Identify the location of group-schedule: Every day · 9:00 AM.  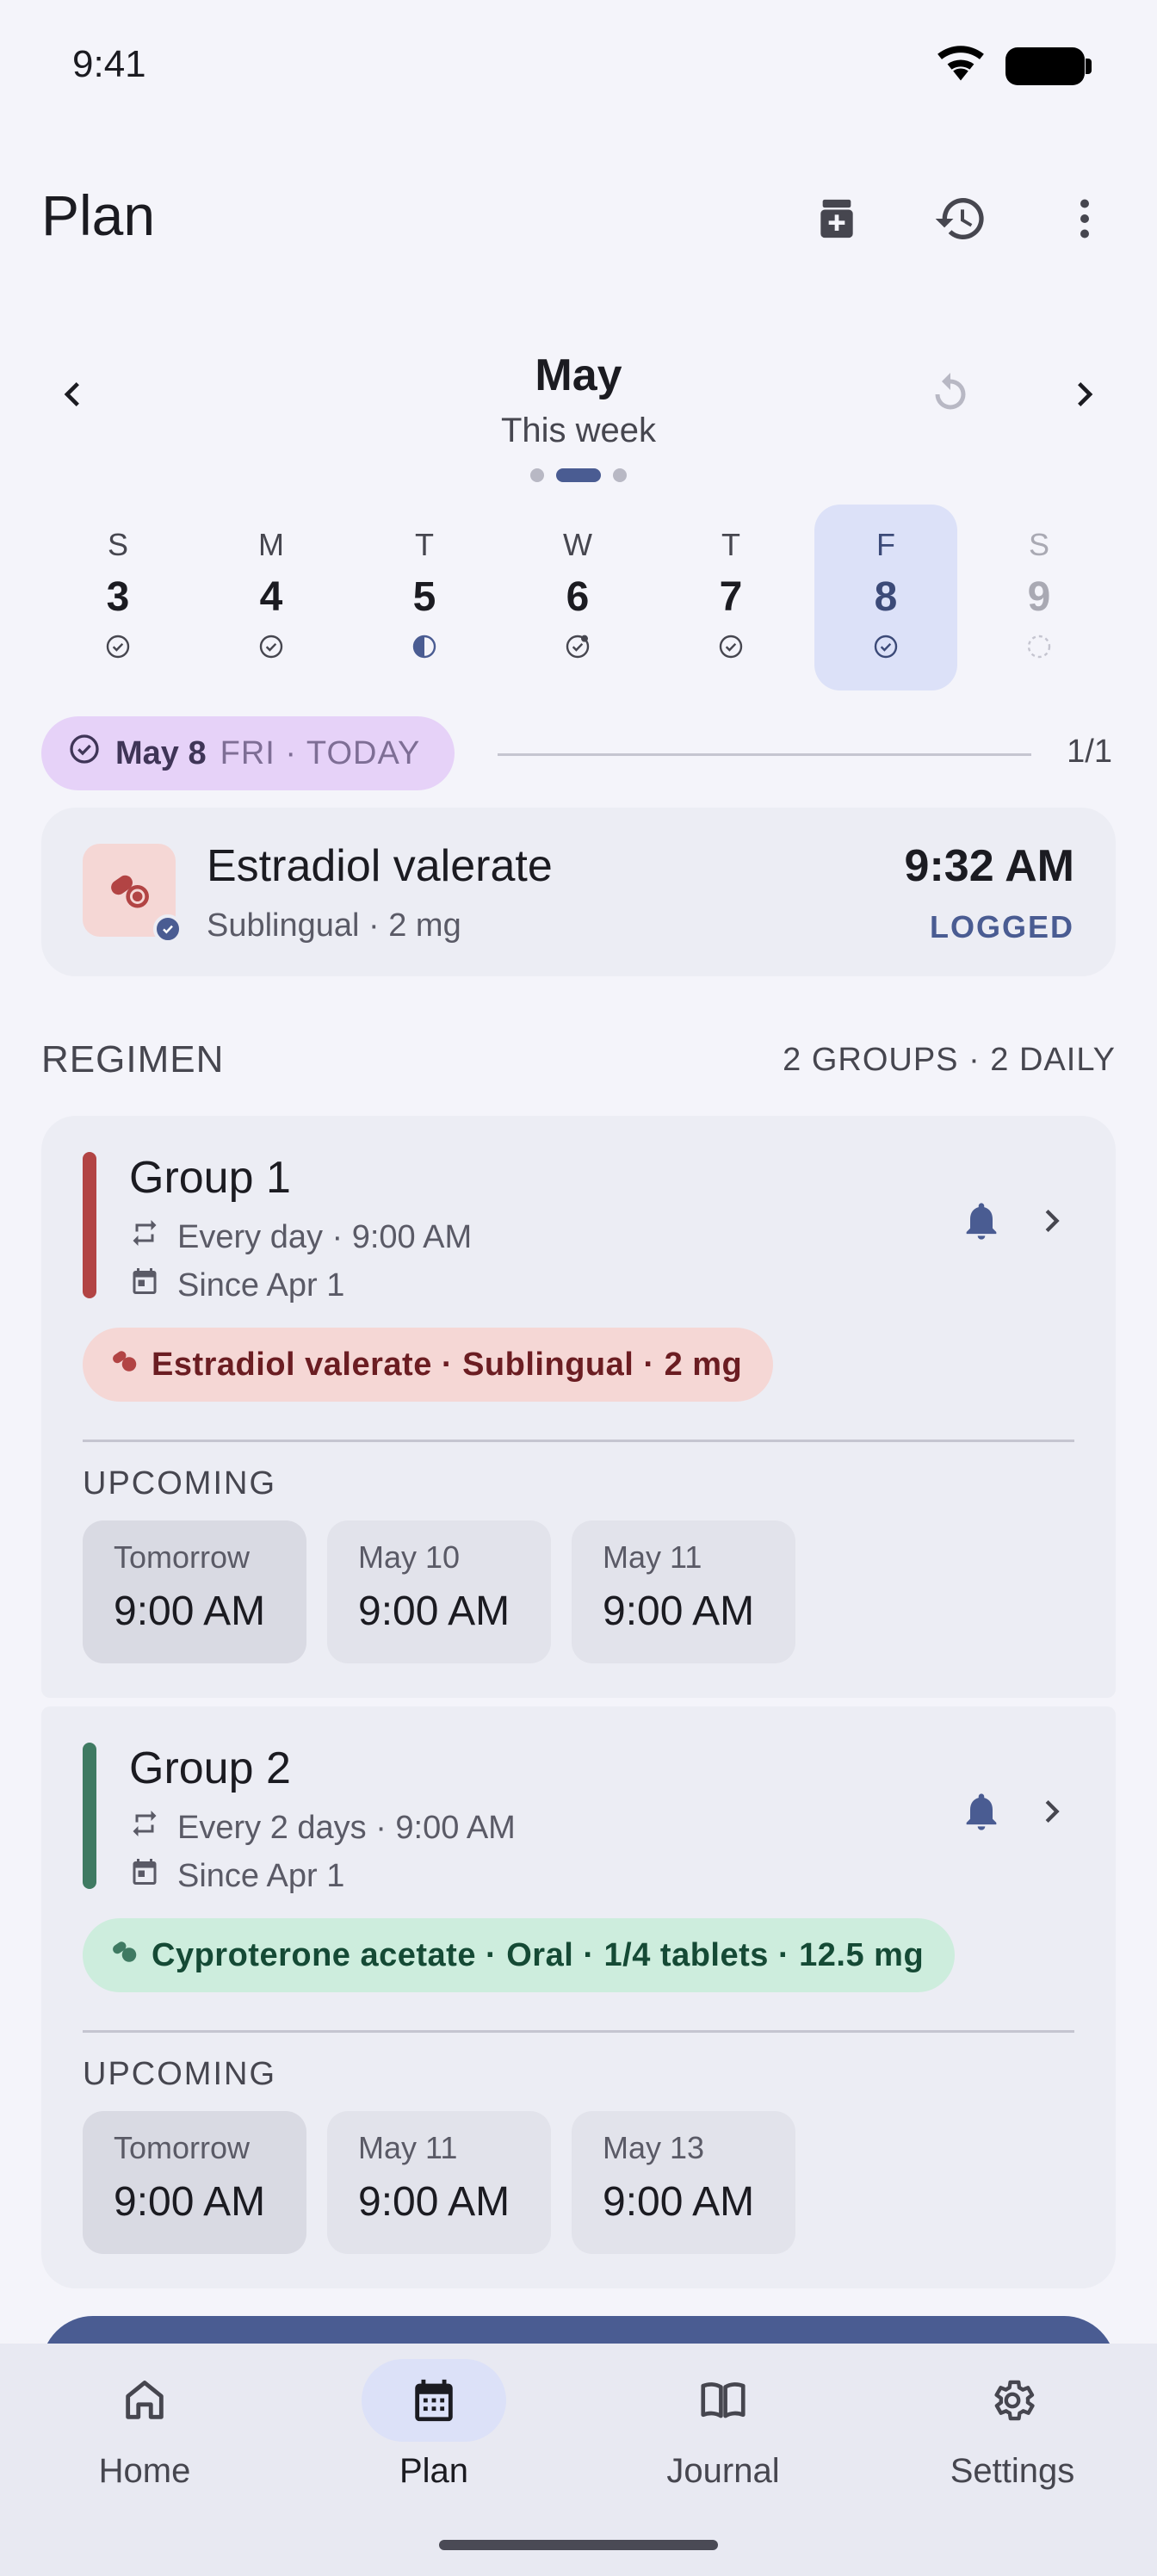
(300, 1237).